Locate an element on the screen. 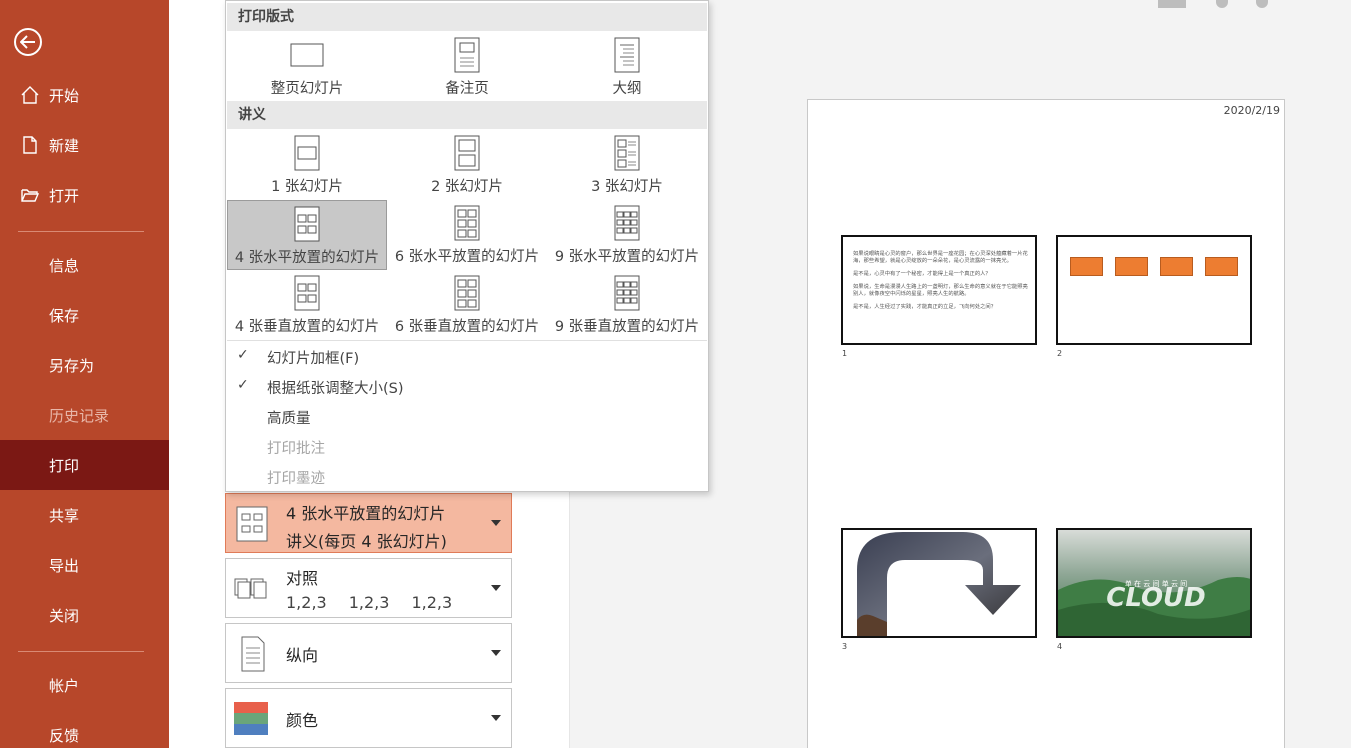 The height and width of the screenshot is (748, 1351). option-frame-slides: ✓ 幻灯片加框(F) is located at coordinates (467, 357).